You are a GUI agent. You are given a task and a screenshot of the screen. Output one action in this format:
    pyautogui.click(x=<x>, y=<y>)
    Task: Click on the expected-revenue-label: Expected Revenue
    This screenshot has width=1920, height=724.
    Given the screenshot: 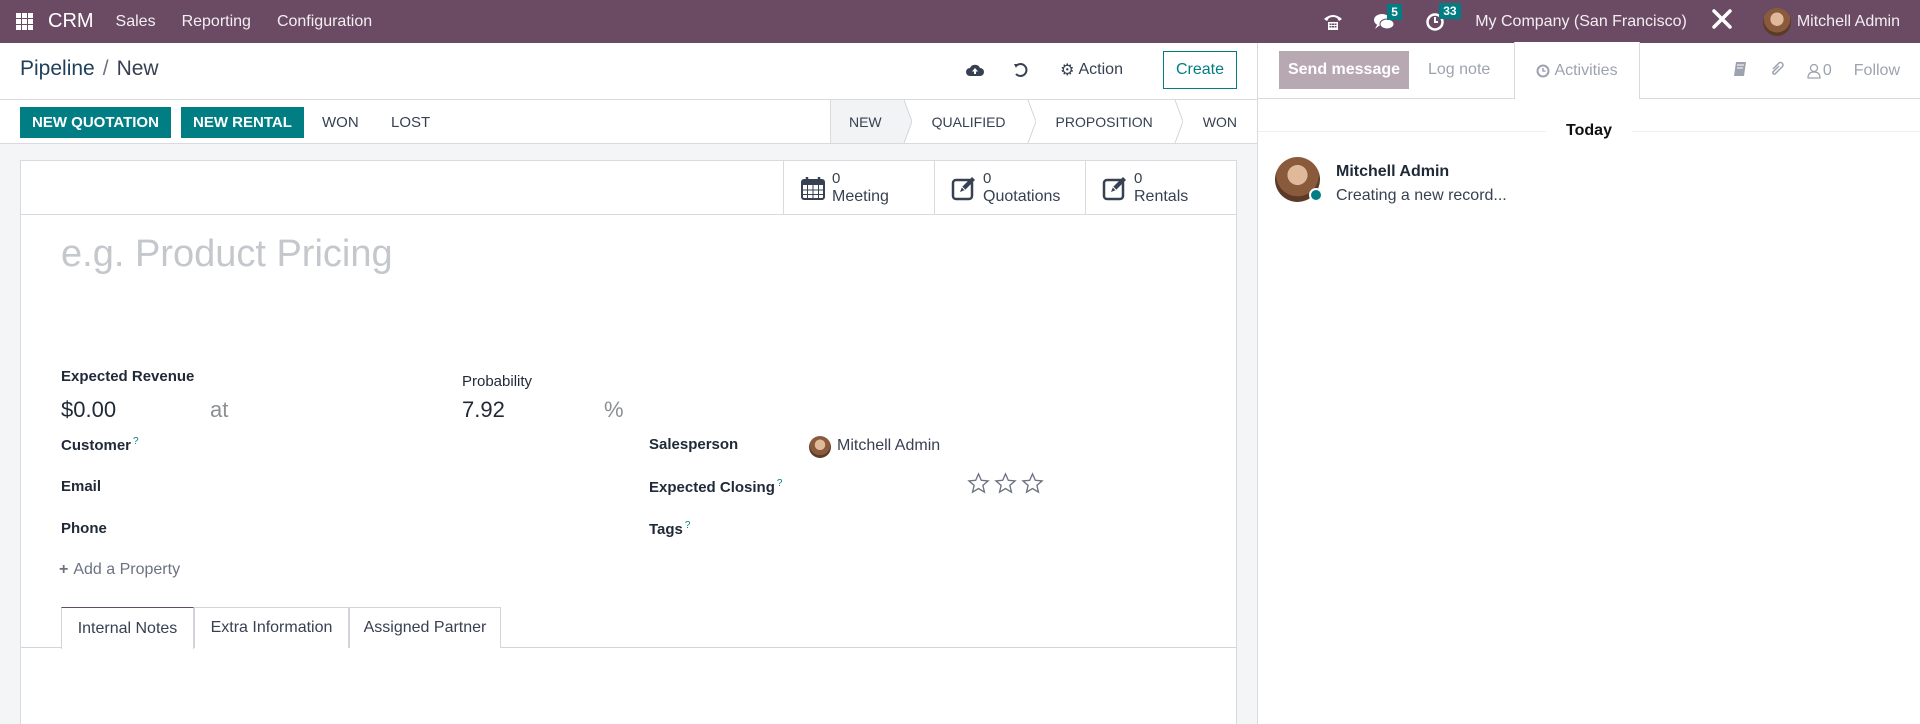 What is the action you would take?
    pyautogui.click(x=128, y=376)
    